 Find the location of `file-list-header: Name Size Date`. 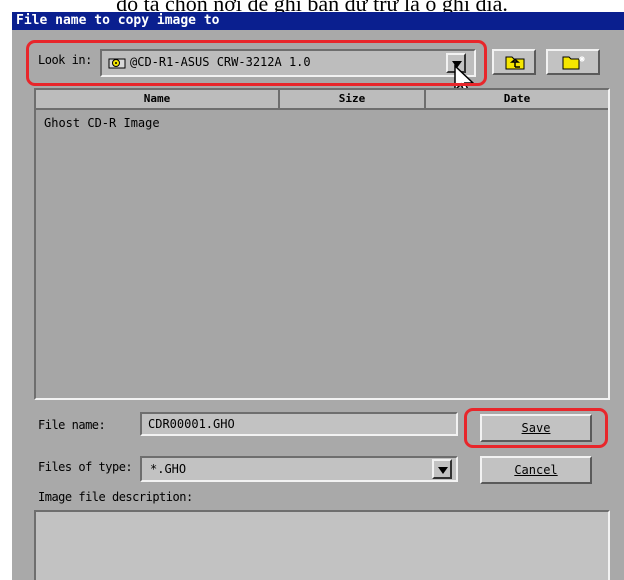

file-list-header: Name Size Date is located at coordinates (322, 100).